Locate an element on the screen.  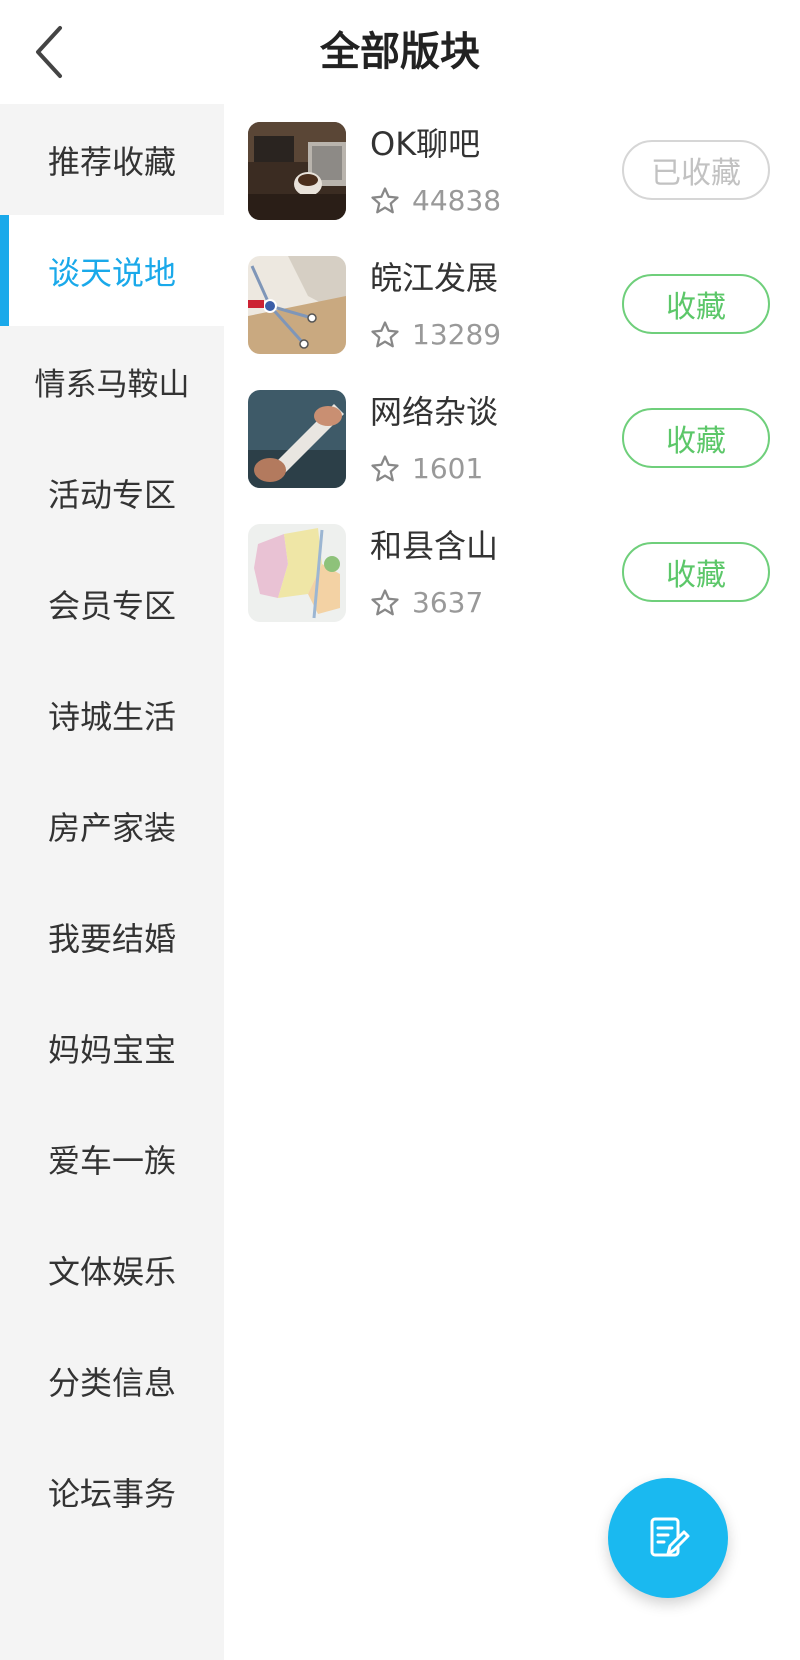
sidebar-item-members: 会员专区 is located at coordinates (112, 603).